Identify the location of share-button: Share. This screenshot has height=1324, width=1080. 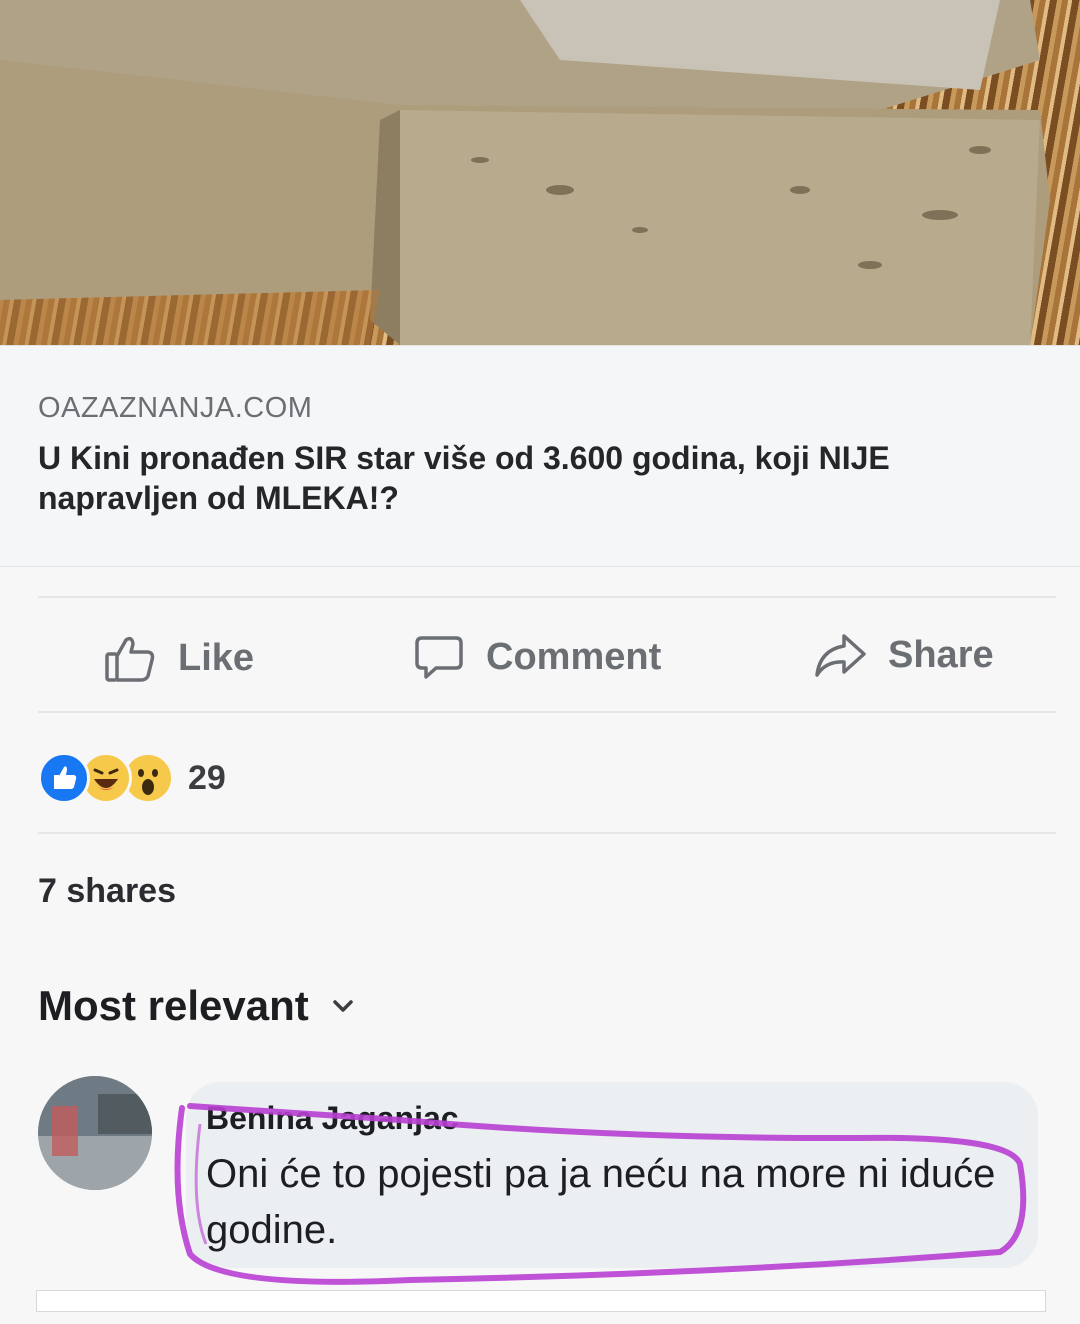
(904, 655).